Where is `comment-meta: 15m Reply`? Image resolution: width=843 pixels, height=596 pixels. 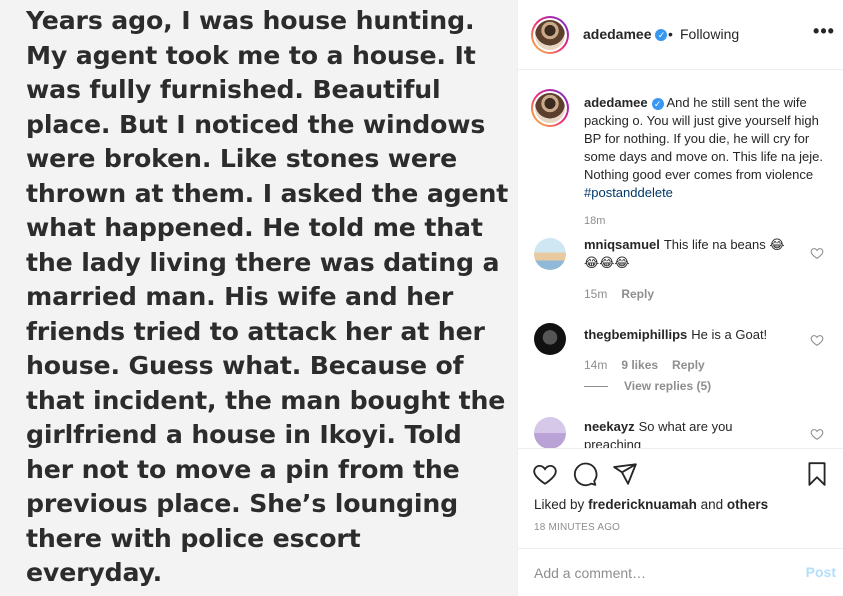 comment-meta: 15m Reply is located at coordinates (626, 294).